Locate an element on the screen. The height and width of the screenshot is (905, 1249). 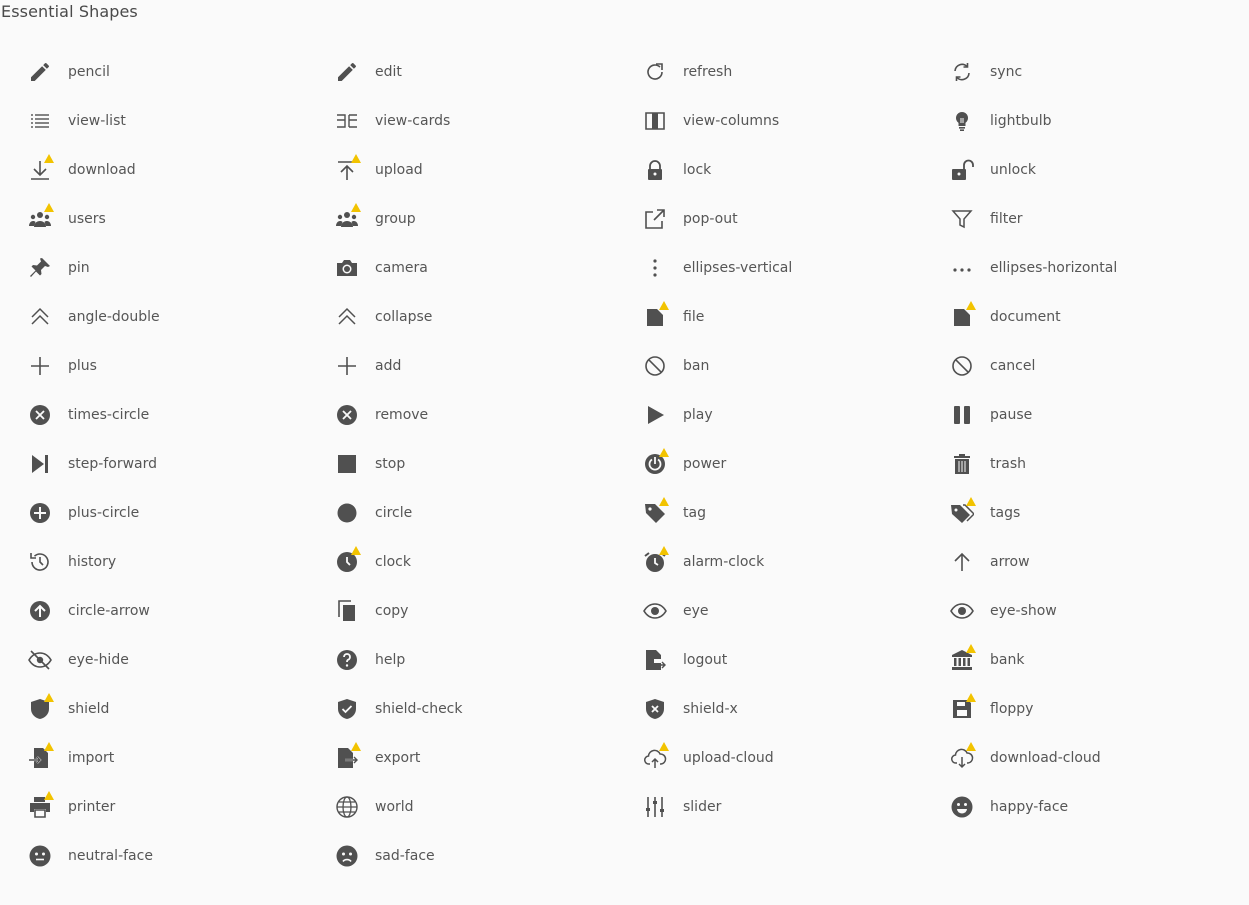
icon-item-shield: shield is located at coordinates (181, 708).